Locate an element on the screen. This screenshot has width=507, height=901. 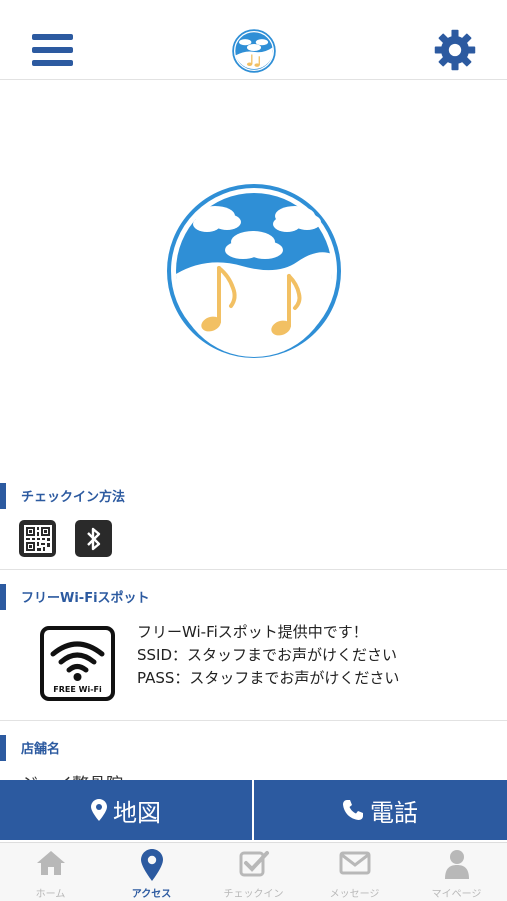
map-button: 地図 is located at coordinates (126, 810).